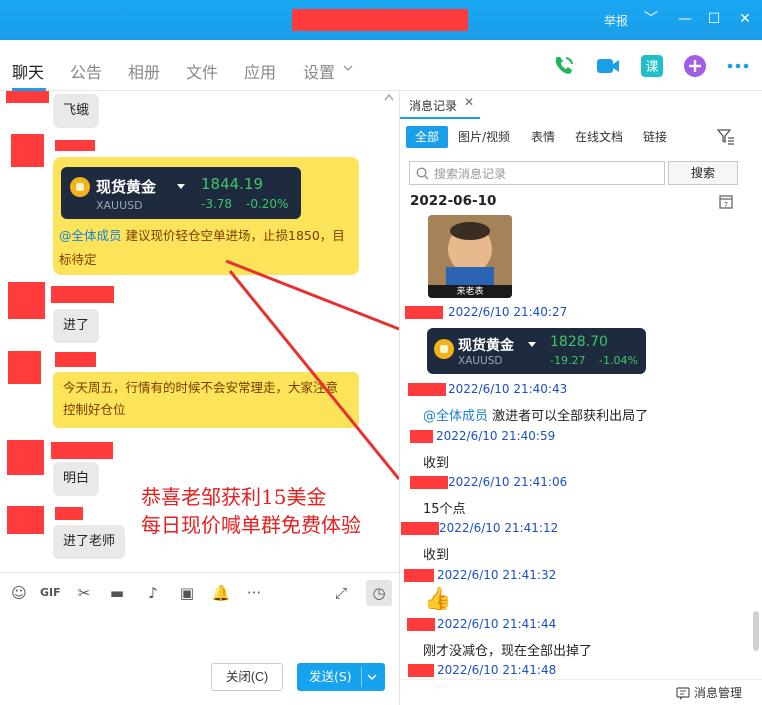 The height and width of the screenshot is (705, 762). Describe the element at coordinates (341, 593) in the screenshot. I see `expand-icon: ⤢` at that location.